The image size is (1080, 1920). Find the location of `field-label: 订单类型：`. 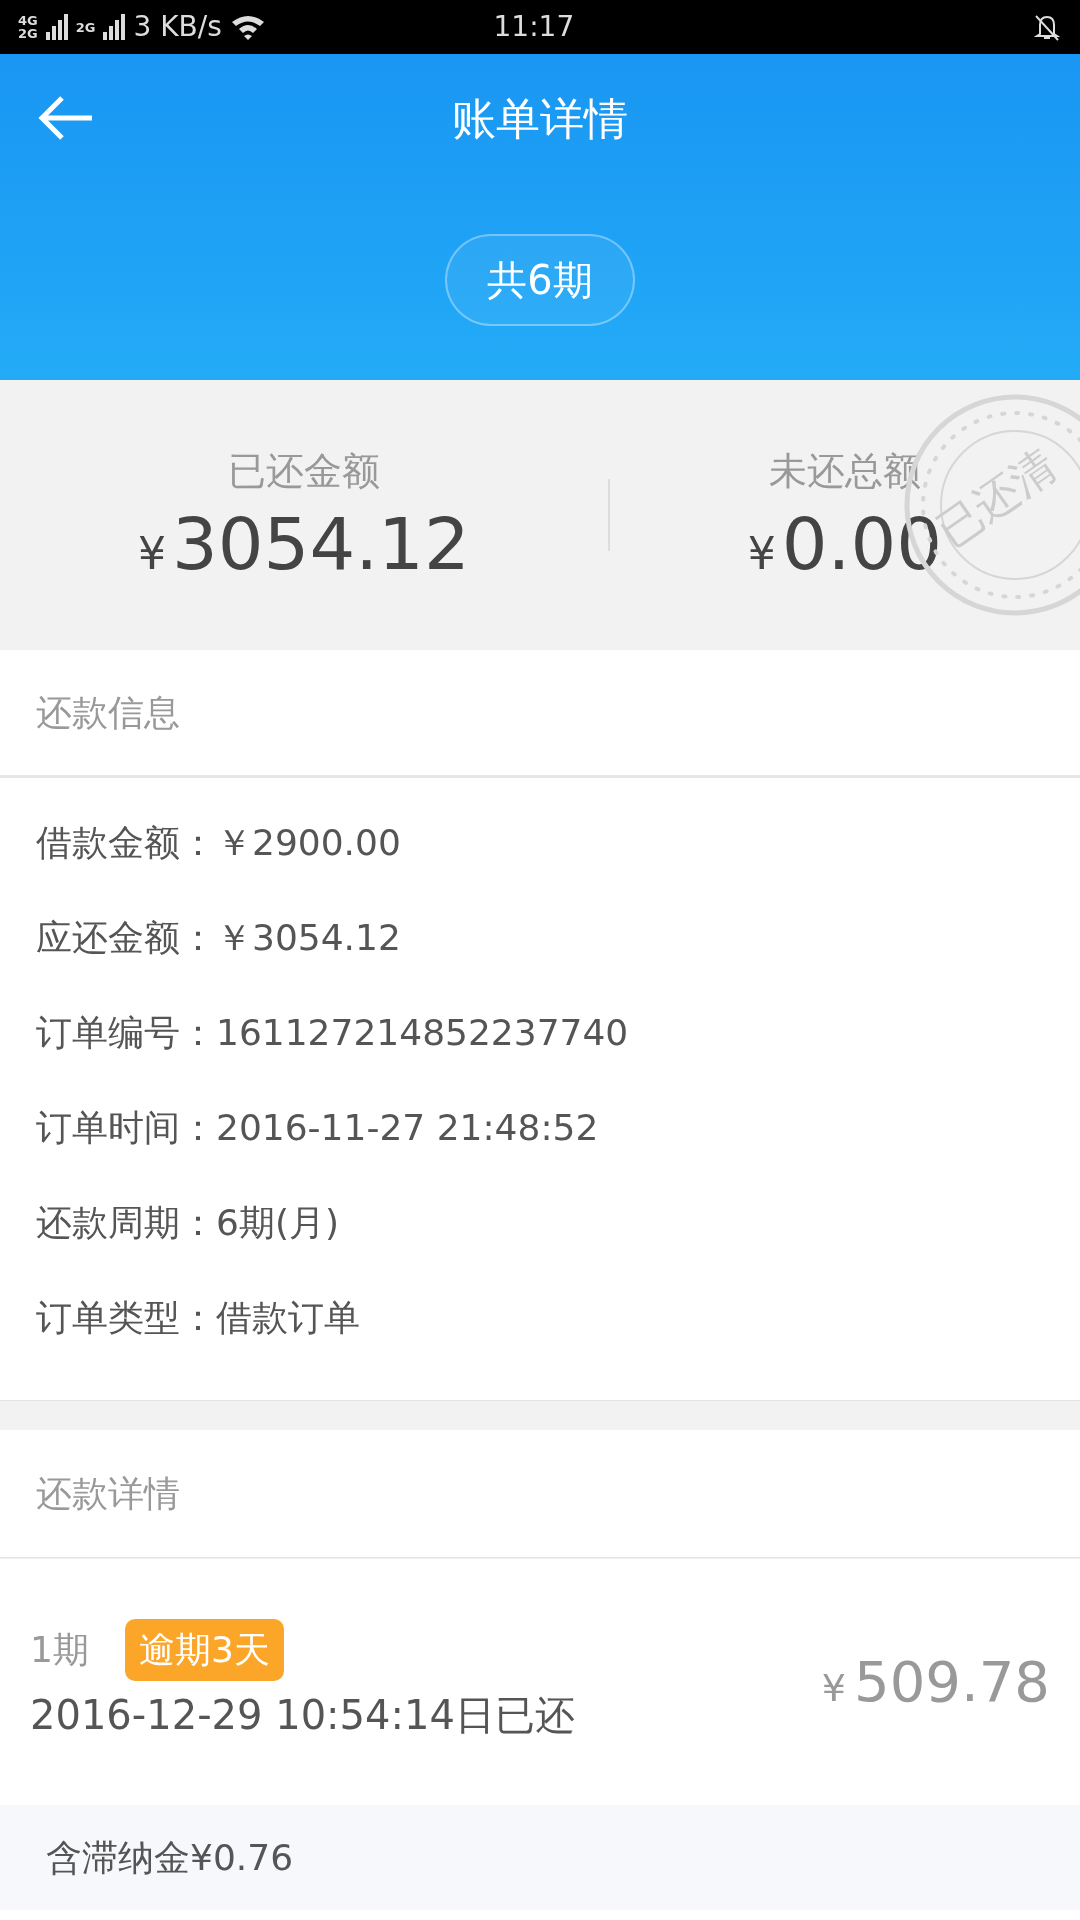

field-label: 订单类型： is located at coordinates (126, 1317).